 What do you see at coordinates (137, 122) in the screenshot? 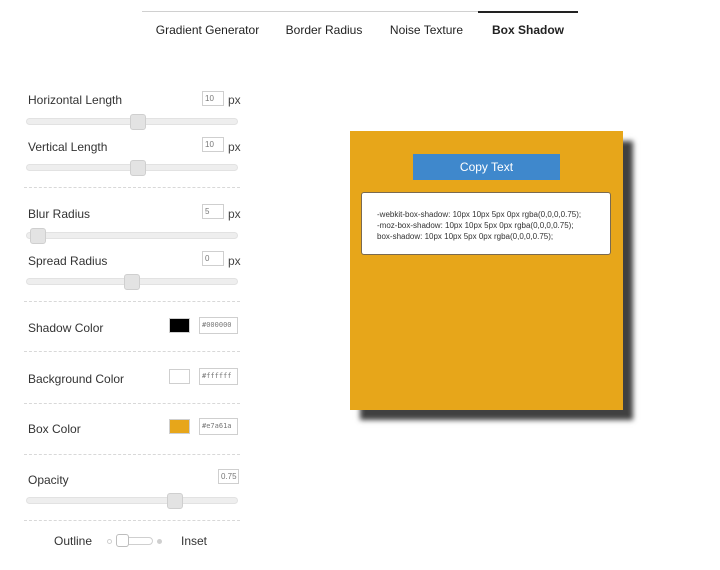
I see `horizontal-length-slider-thumb` at bounding box center [137, 122].